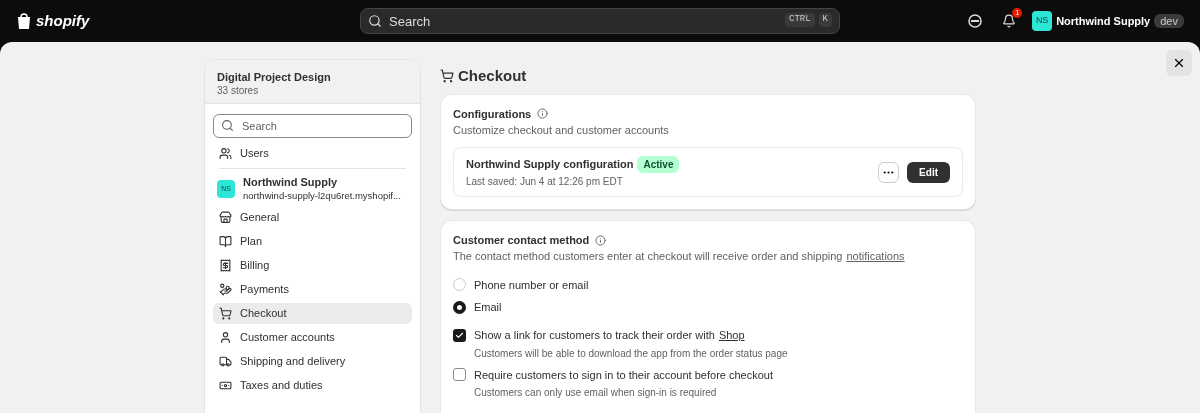  I want to click on sidebar-item: General, so click(312, 217).